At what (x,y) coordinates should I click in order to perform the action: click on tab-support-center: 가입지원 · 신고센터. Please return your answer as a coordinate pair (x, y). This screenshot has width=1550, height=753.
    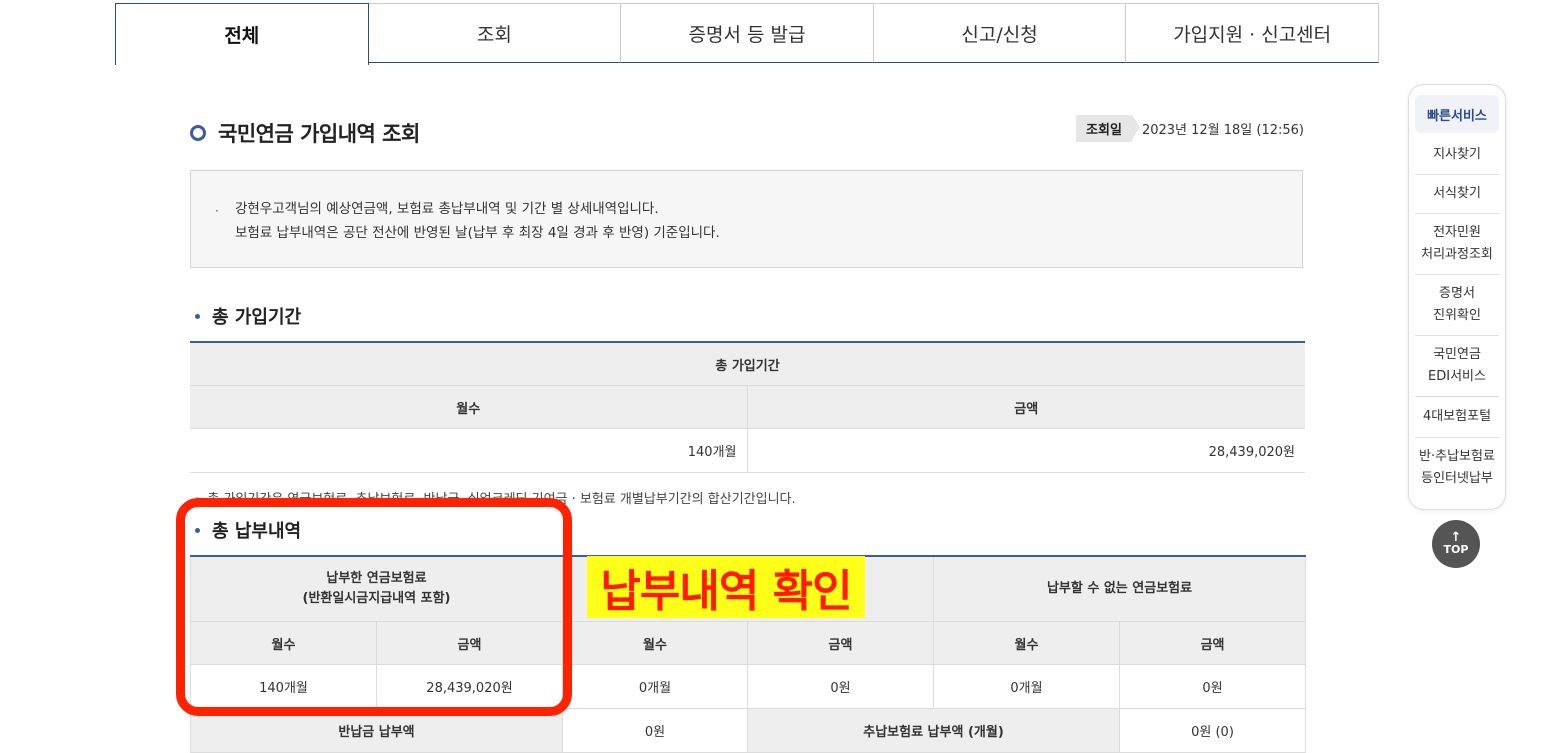
    Looking at the image, I should click on (1252, 33).